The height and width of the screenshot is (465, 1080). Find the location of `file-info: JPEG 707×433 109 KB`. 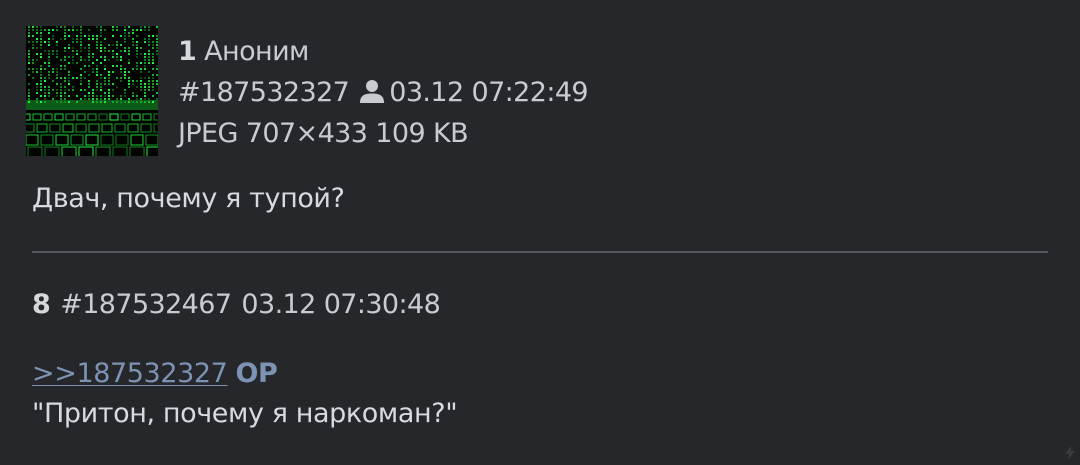

file-info: JPEG 707×433 109 KB is located at coordinates (323, 134).